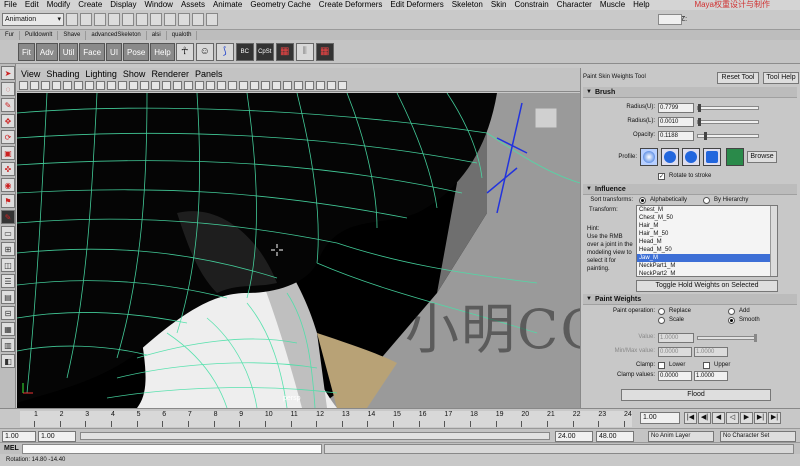 The height and width of the screenshot is (466, 800). Describe the element at coordinates (26, 51) in the screenshot. I see `shelf-button-fit: Fit` at that location.